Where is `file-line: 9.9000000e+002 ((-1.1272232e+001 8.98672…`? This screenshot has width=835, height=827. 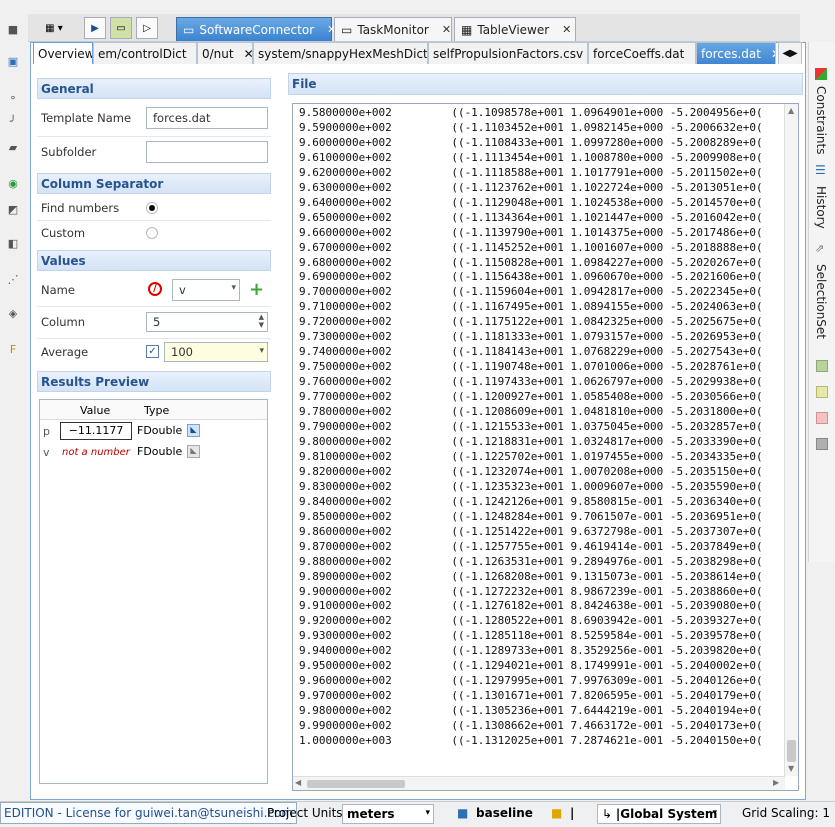
file-line: 9.9000000e+002 ((-1.1272232e+001 8.98672… is located at coordinates (531, 591).